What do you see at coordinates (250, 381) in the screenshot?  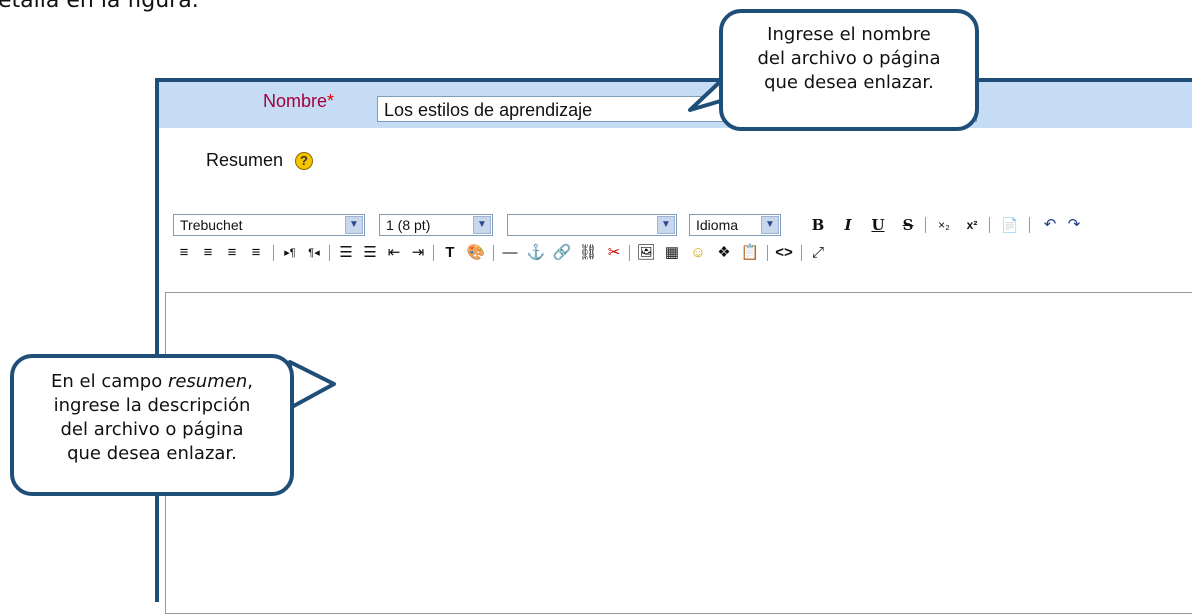 I see `callout-suffix: ,` at bounding box center [250, 381].